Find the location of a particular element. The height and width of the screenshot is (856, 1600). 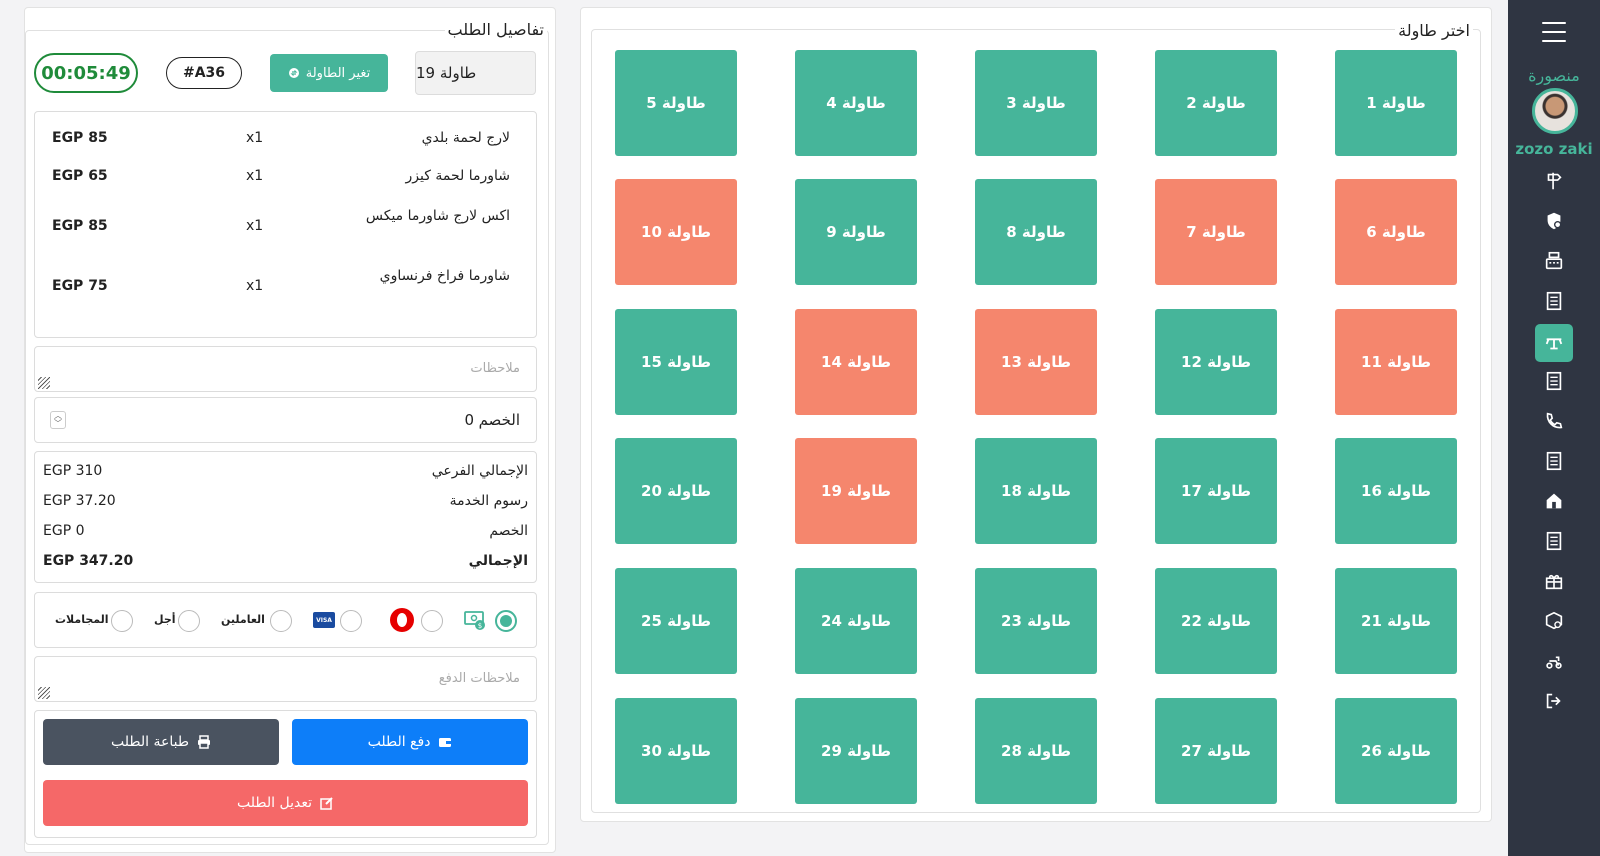

table-tile: طاولة 14 is located at coordinates (856, 362).